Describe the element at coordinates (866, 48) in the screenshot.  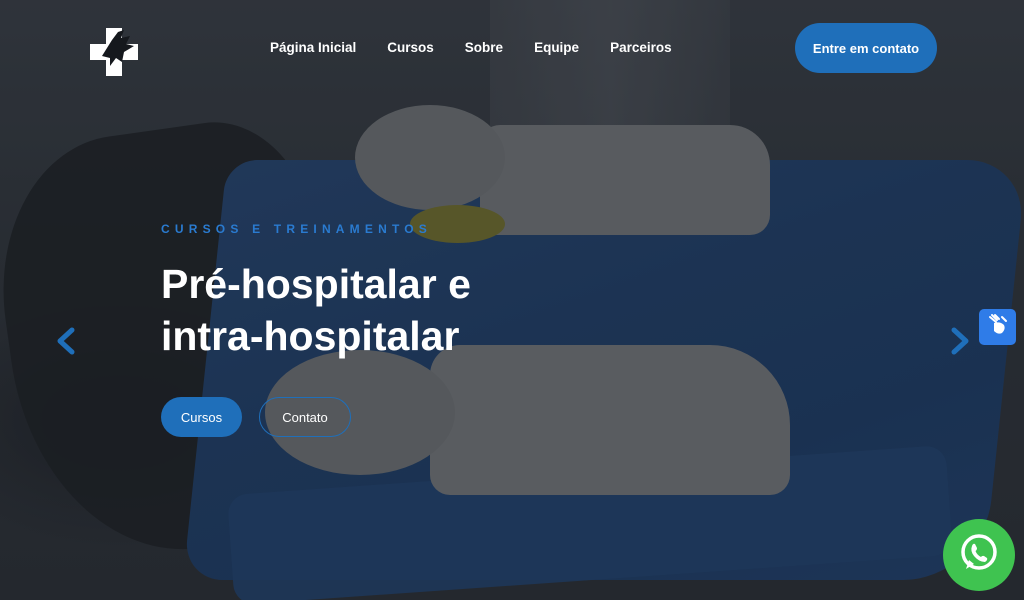
I see `contact-cta-button: Entre em contato` at that location.